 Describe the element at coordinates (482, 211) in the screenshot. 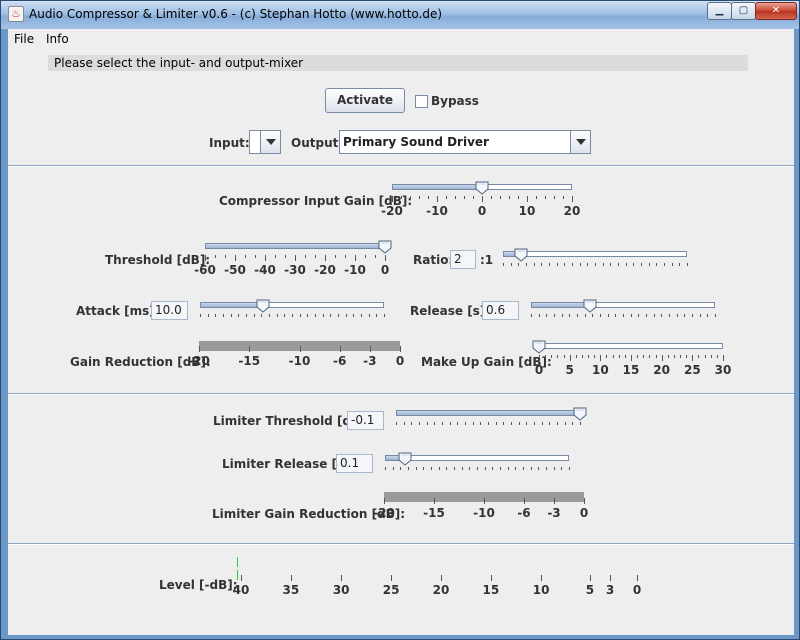

I see `tick-label: 0` at that location.